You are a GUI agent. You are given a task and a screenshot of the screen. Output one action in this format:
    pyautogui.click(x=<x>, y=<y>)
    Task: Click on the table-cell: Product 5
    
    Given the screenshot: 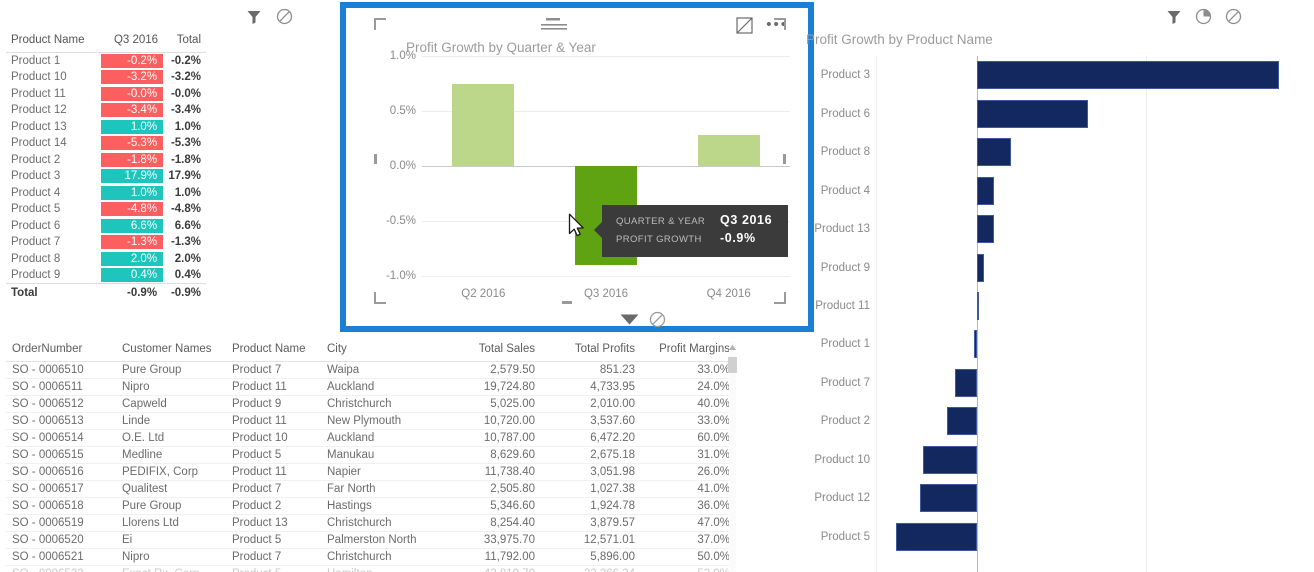 What is the action you would take?
    pyautogui.click(x=273, y=540)
    